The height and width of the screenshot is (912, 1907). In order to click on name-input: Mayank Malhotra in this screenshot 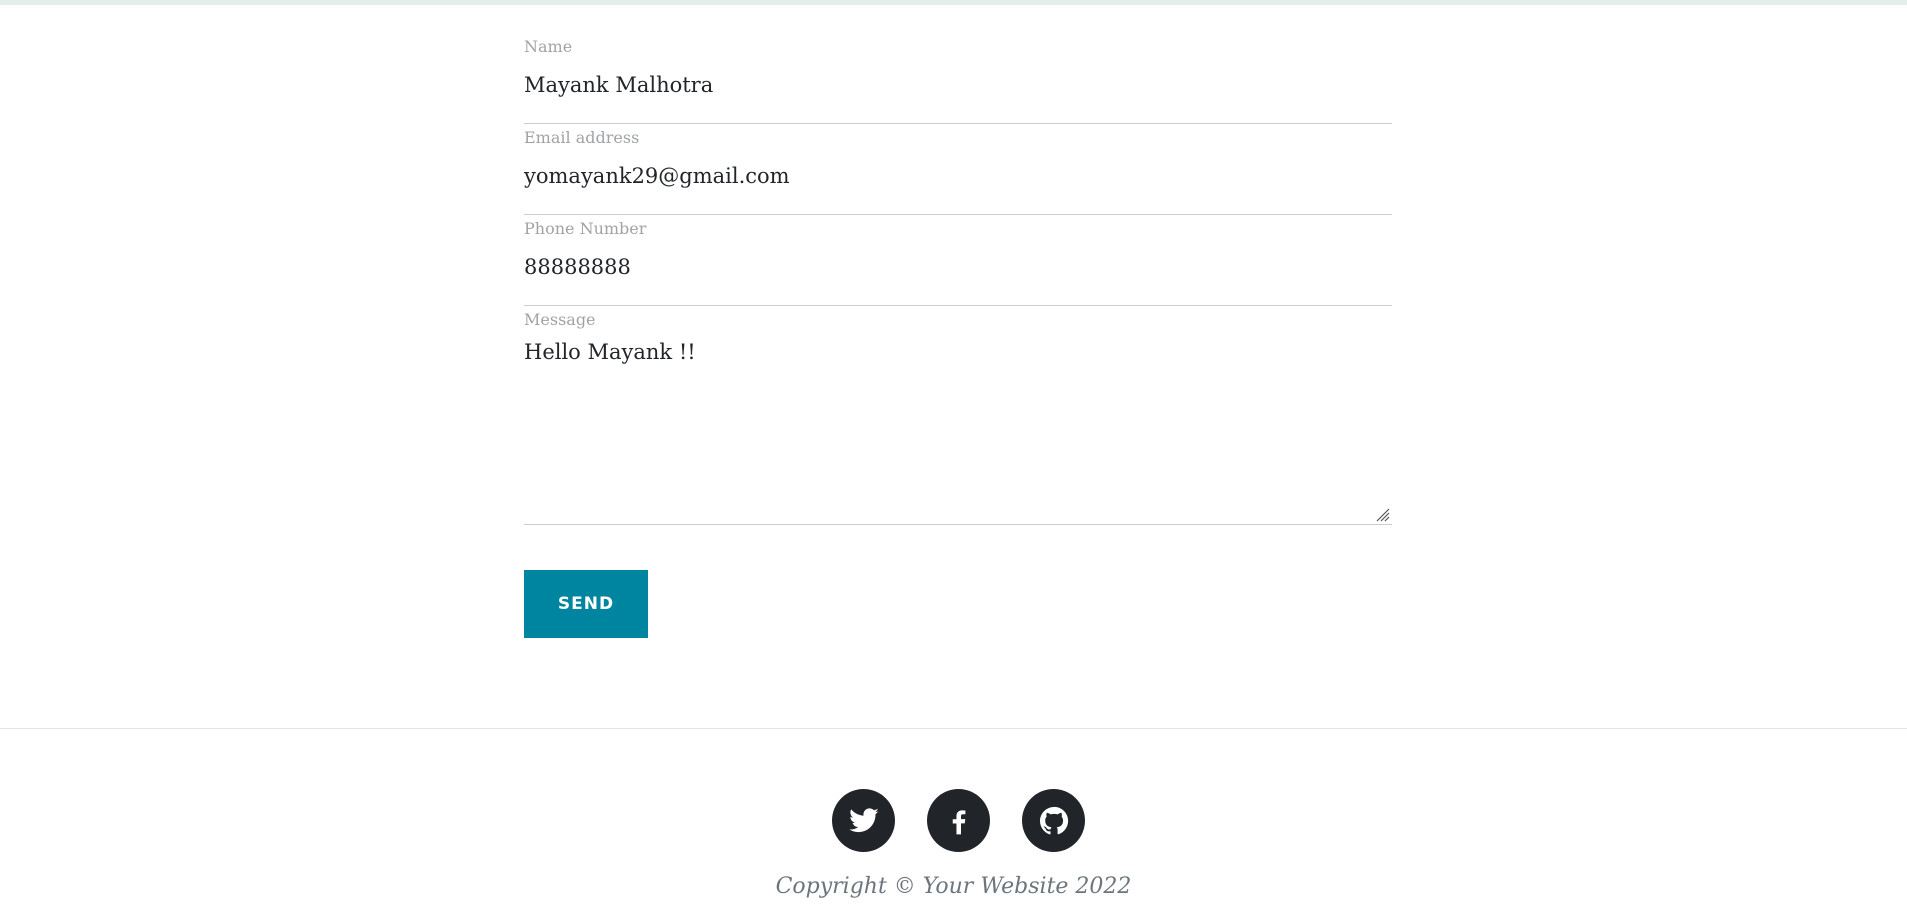, I will do `click(618, 85)`.